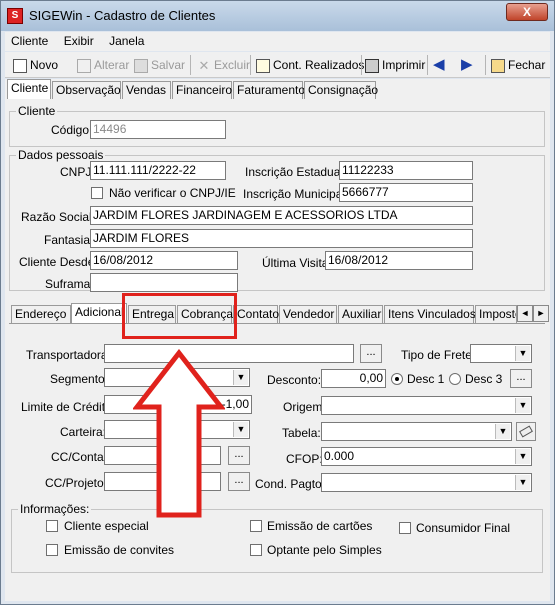 Image resolution: width=555 pixels, height=605 pixels. I want to click on fantasia-field: JARDIM FLORES, so click(281, 238).